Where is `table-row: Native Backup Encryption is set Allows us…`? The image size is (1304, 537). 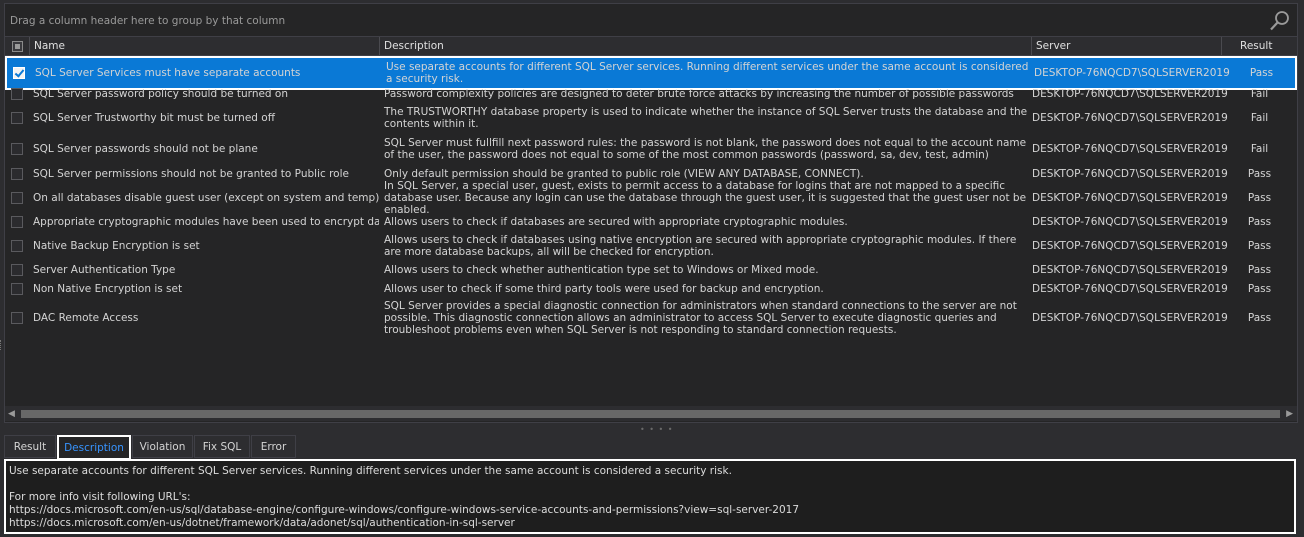 table-row: Native Backup Encryption is set Allows us… is located at coordinates (651, 246).